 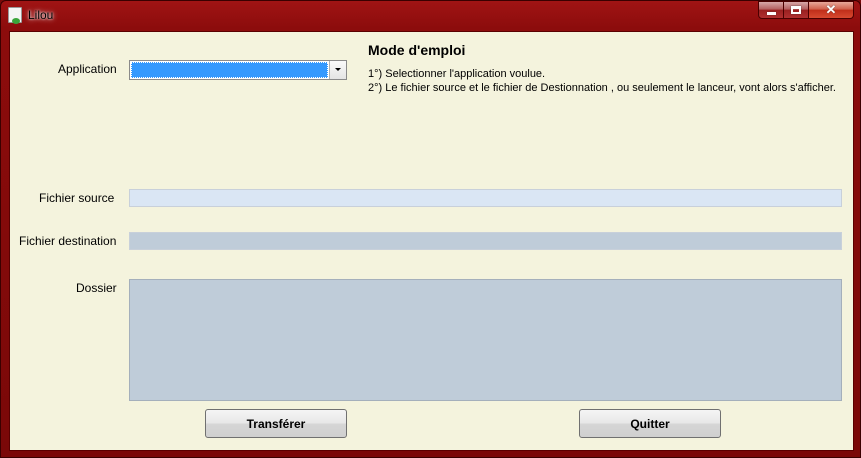 I want to click on close-icon: ✕, so click(x=831, y=9).